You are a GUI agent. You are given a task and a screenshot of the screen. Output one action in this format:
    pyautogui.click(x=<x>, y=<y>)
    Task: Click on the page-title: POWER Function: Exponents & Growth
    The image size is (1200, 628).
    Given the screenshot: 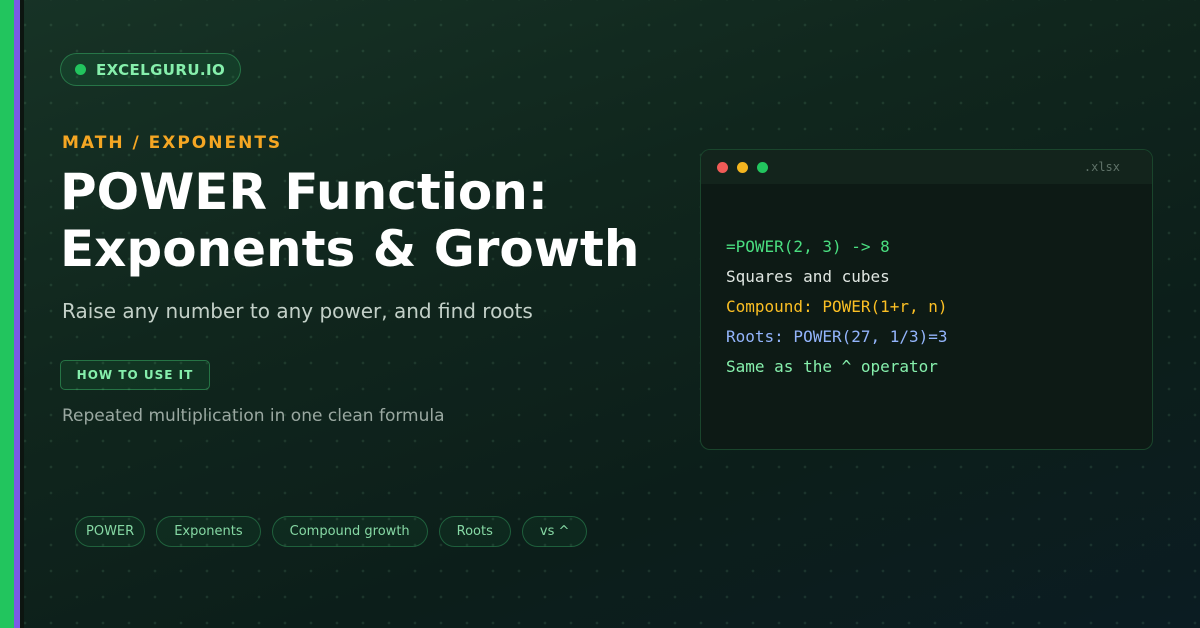 What is the action you would take?
    pyautogui.click(x=349, y=221)
    